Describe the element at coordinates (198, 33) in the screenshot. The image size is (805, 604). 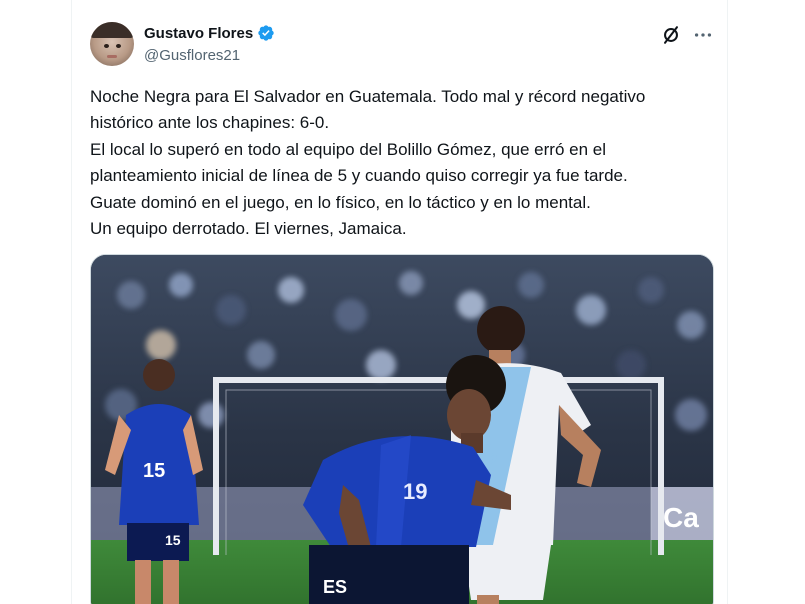
I see `display-name: Gustavo Flores` at that location.